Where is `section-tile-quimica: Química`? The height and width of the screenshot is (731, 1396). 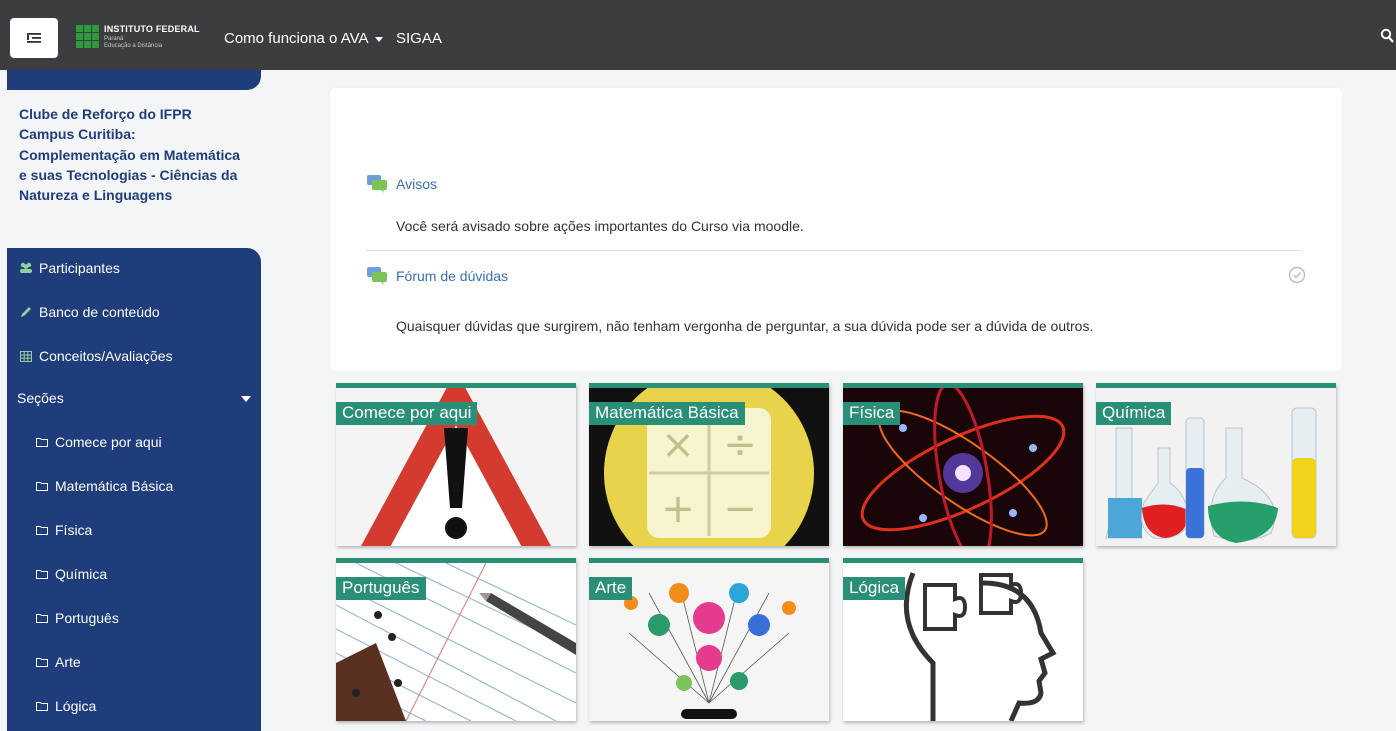
section-tile-quimica: Química is located at coordinates (1216, 464).